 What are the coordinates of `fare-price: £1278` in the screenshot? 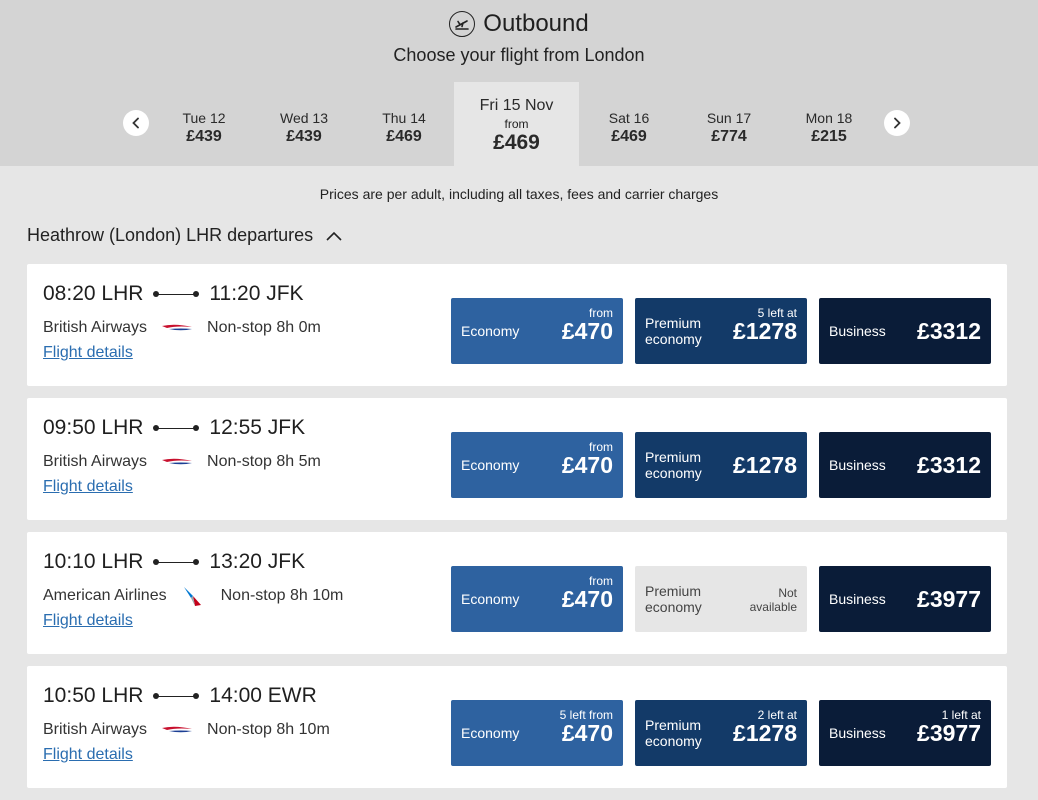 It's located at (765, 733).